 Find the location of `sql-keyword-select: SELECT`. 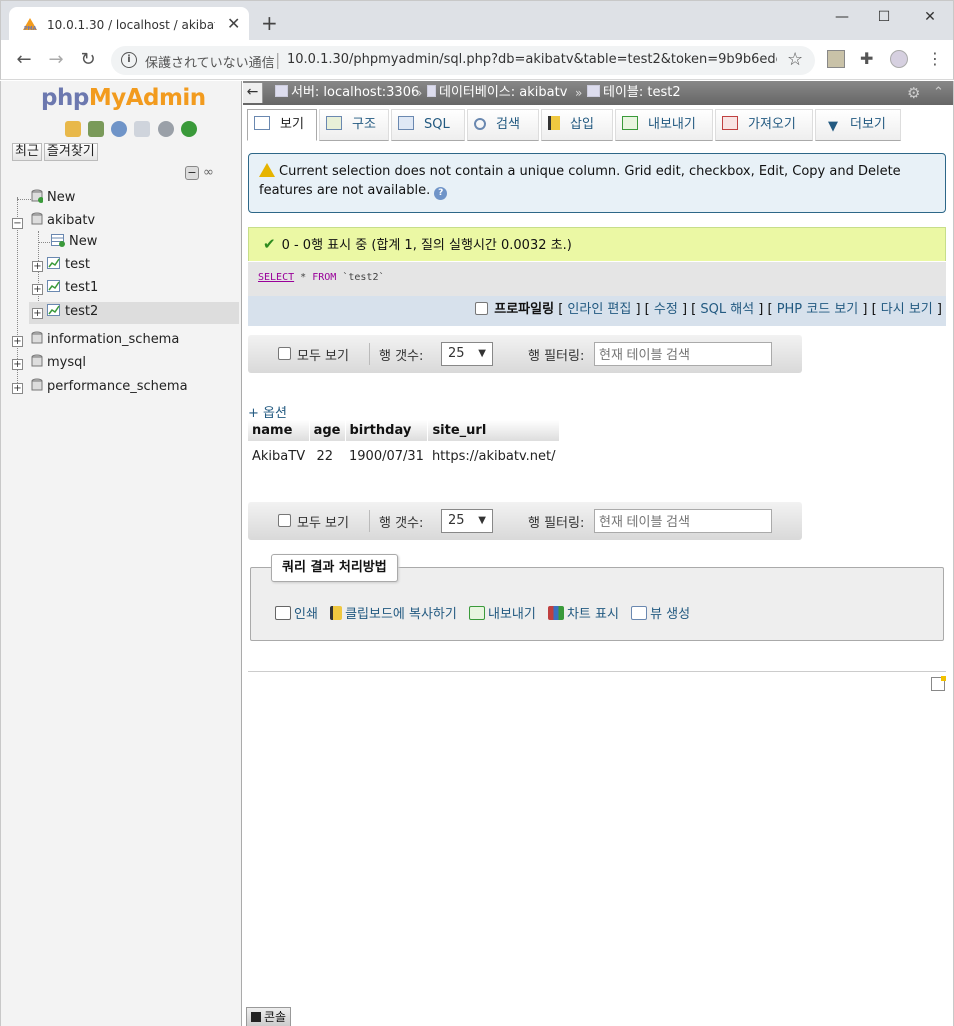

sql-keyword-select: SELECT is located at coordinates (276, 277).